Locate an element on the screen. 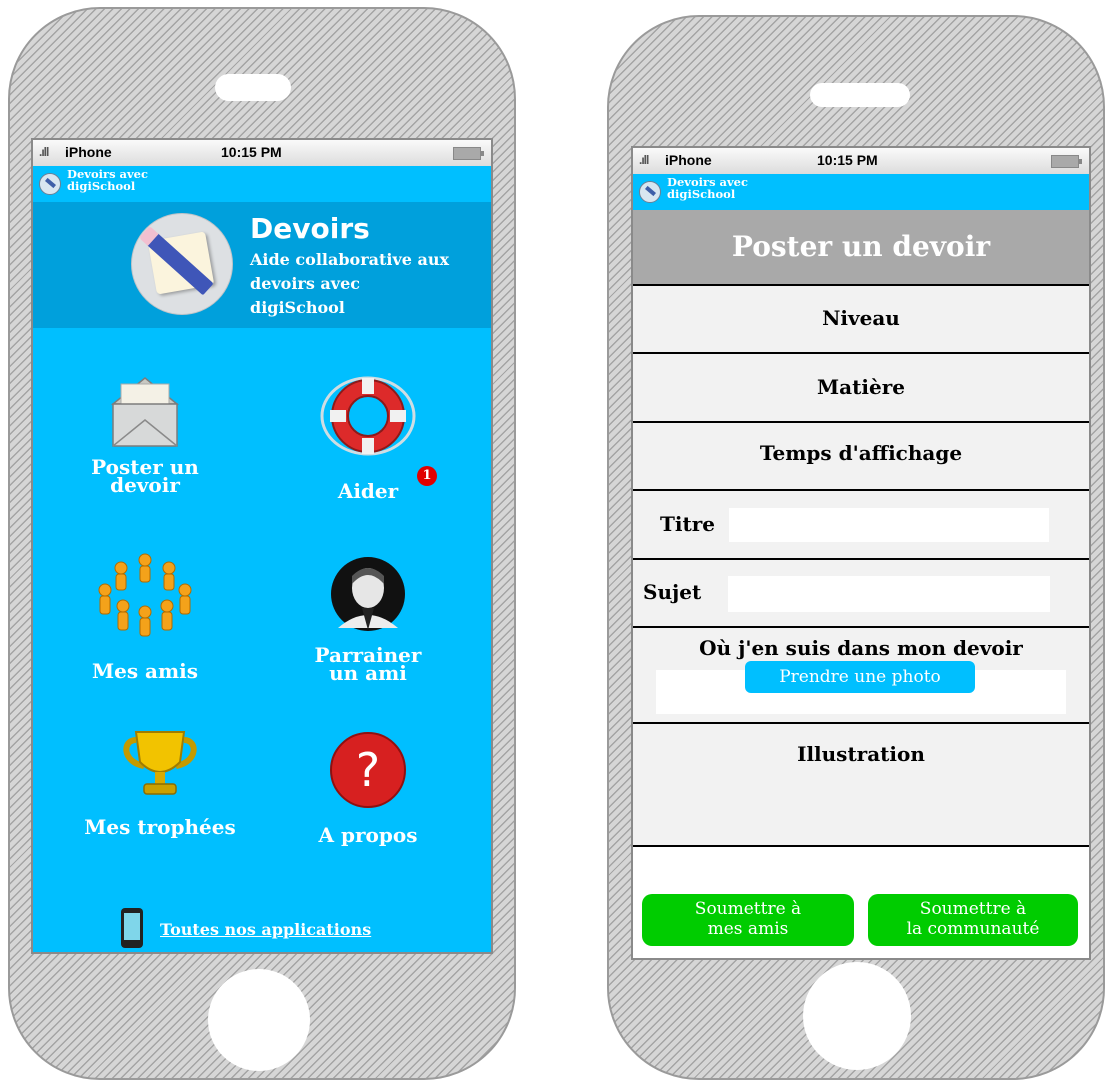 This screenshot has height=1084, width=1110. illustration-row: Illustration is located at coordinates (861, 784).